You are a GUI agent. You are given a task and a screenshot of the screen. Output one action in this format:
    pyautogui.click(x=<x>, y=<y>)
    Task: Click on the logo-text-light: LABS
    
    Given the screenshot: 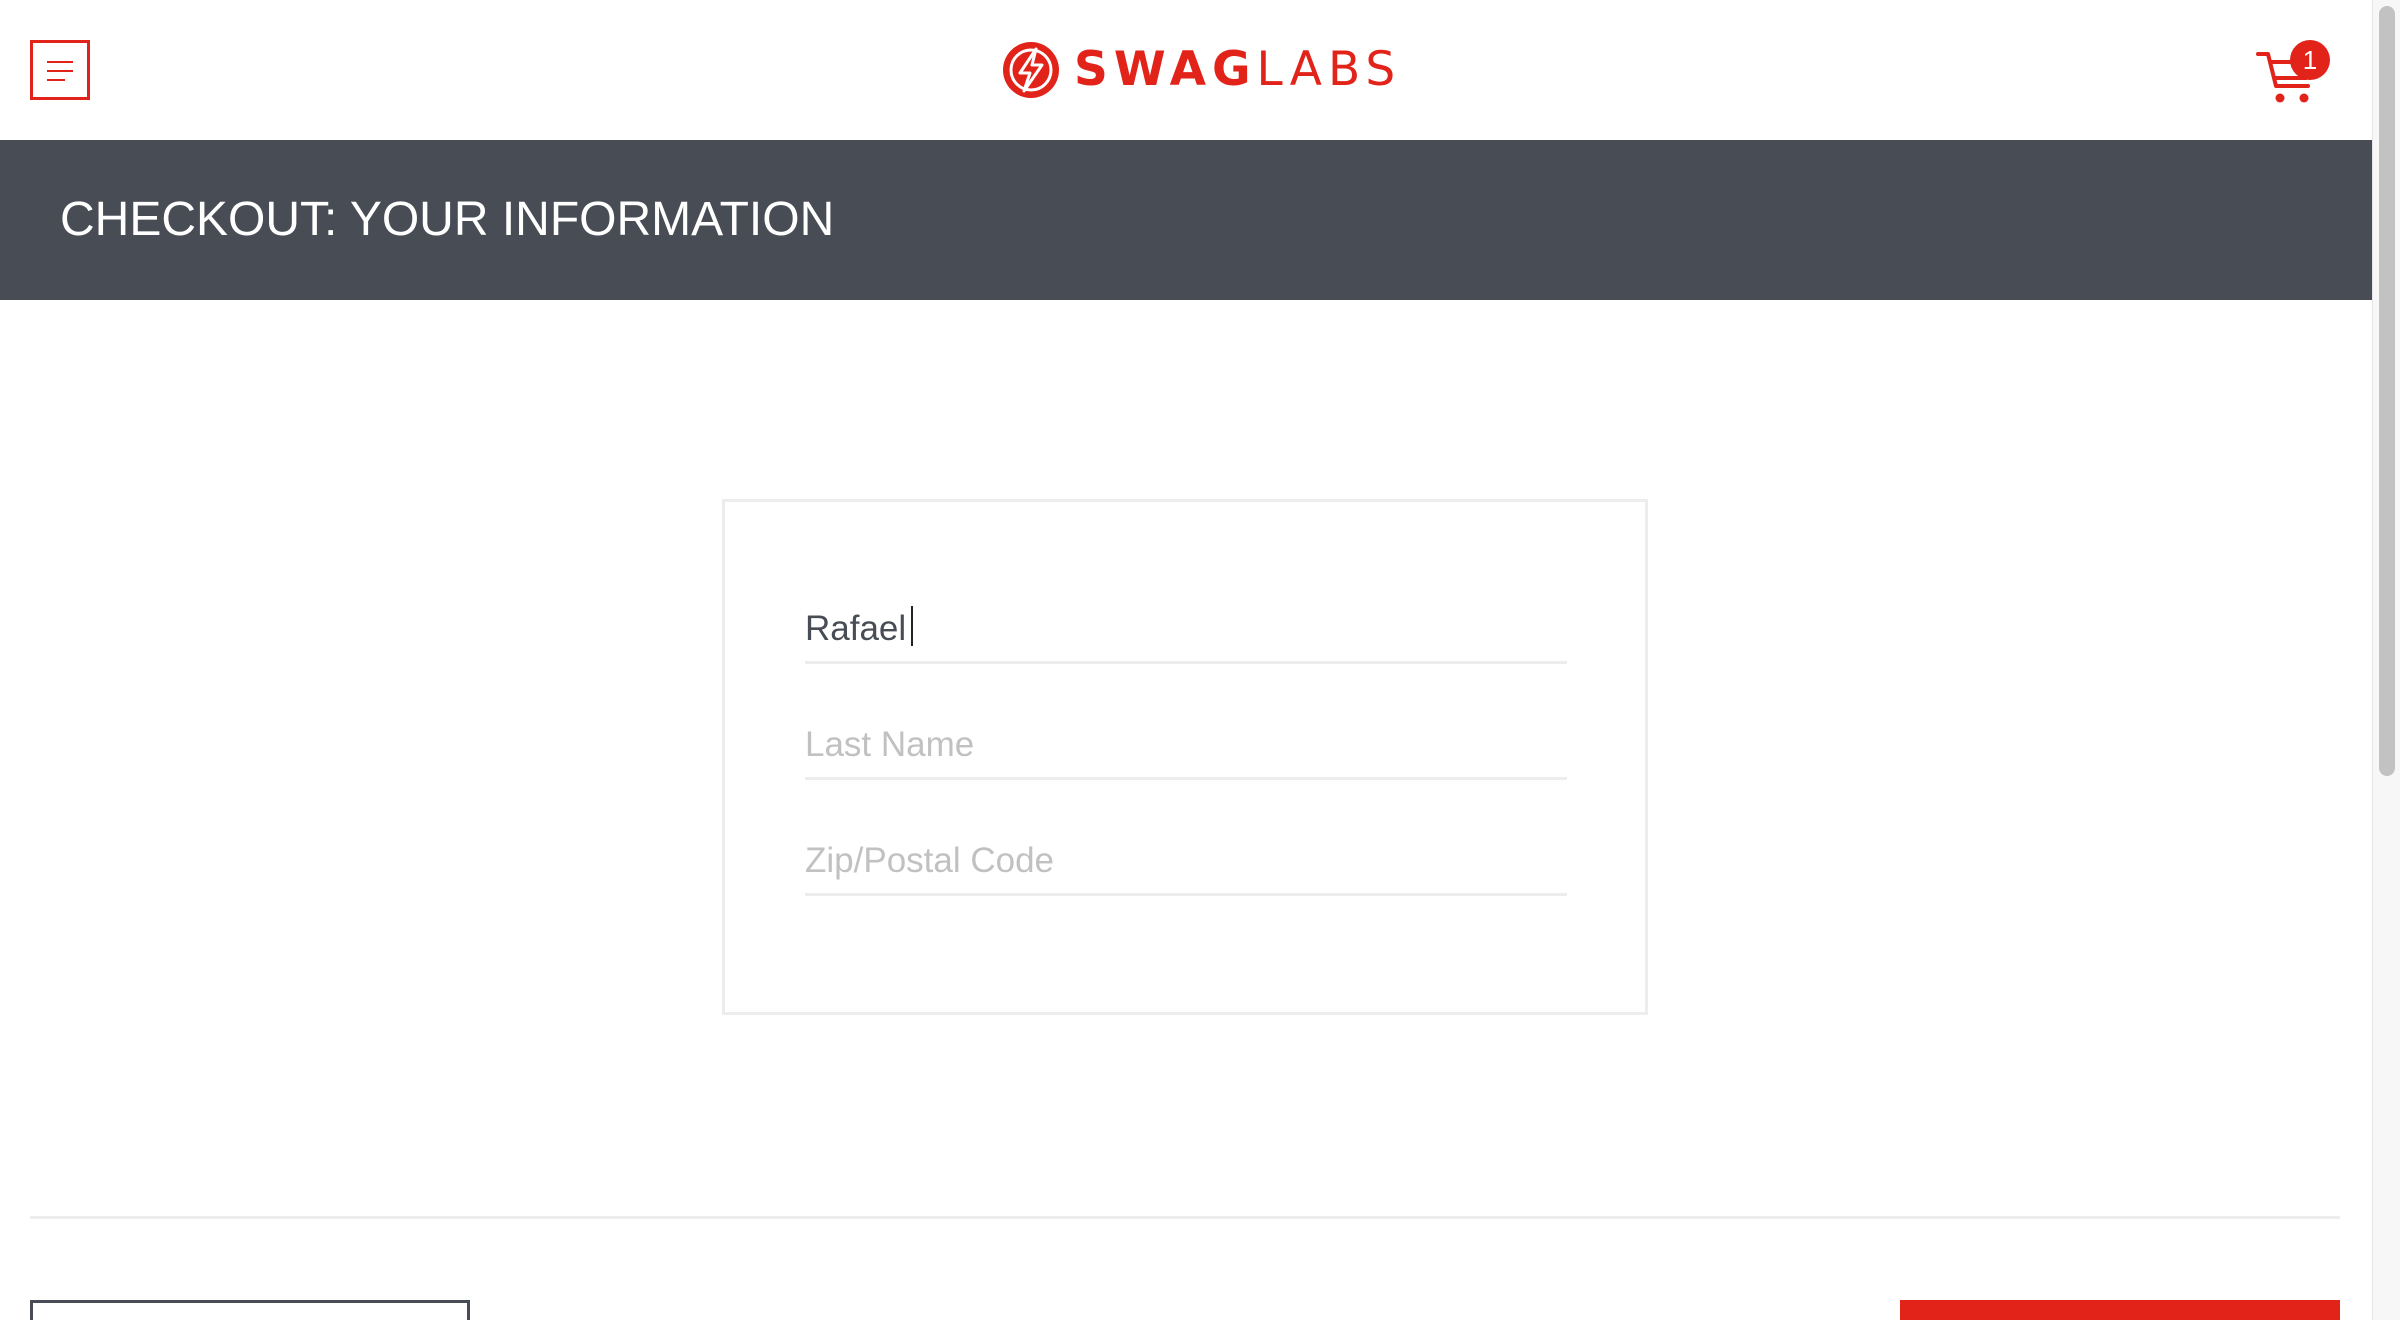 What is the action you would take?
    pyautogui.click(x=1329, y=69)
    